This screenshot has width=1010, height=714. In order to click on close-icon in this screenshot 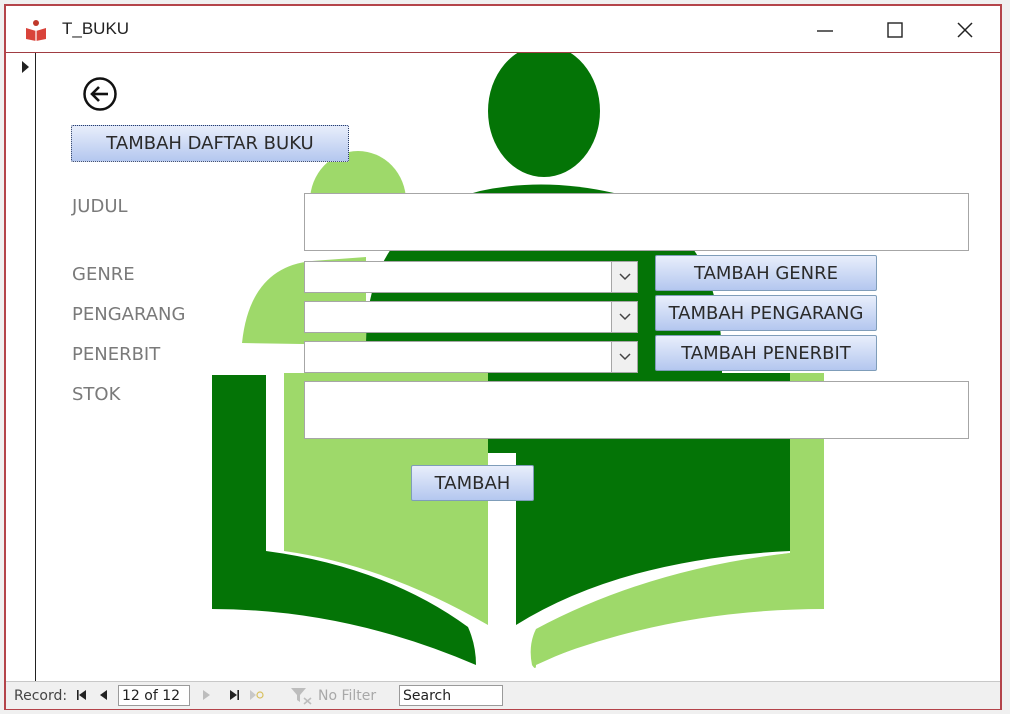, I will do `click(965, 30)`.